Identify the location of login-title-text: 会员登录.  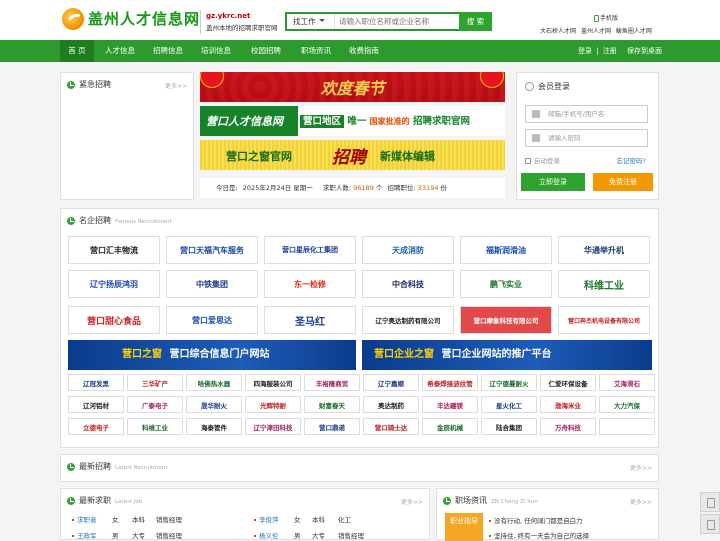
(554, 86).